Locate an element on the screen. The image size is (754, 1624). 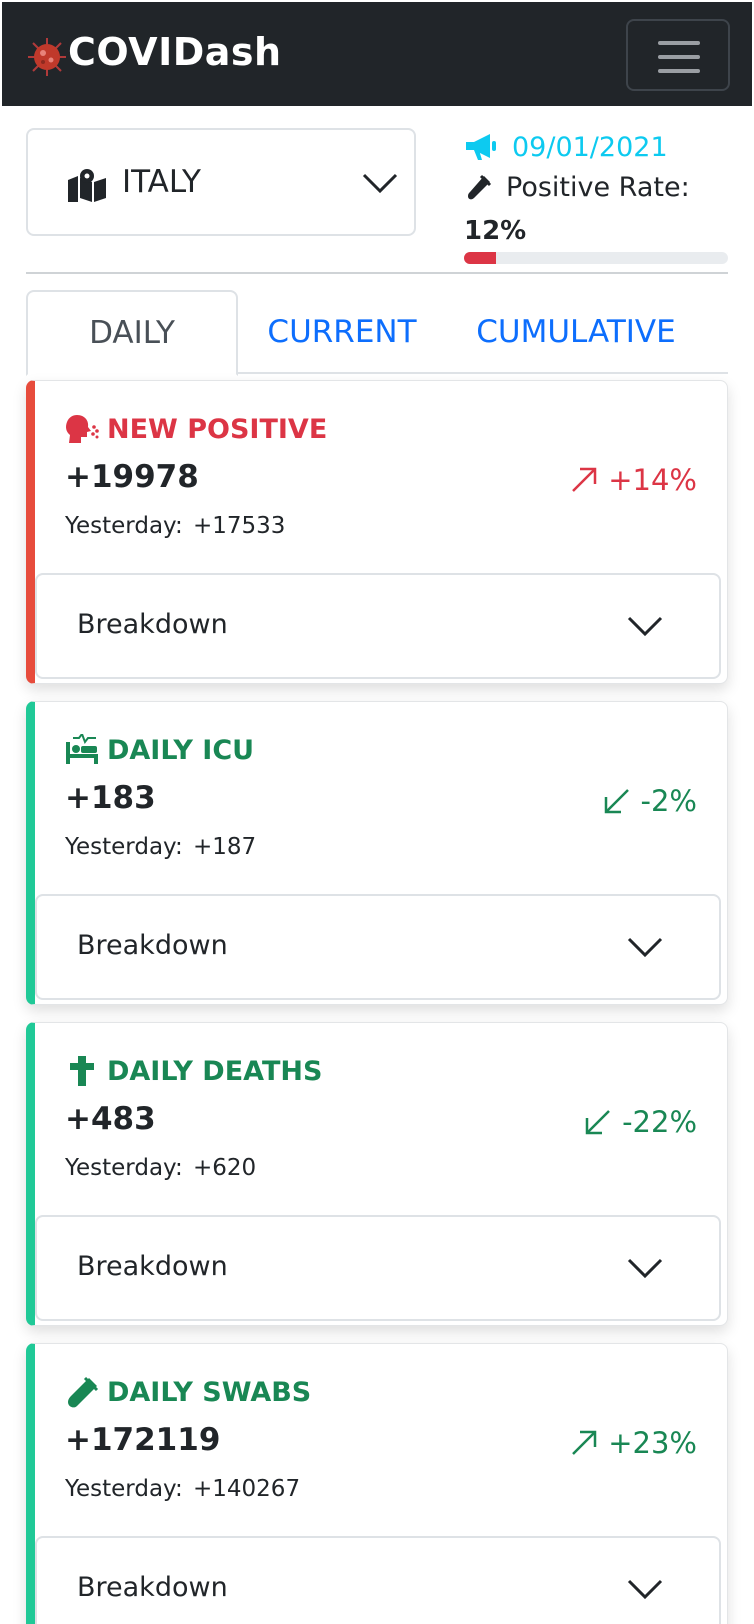
country-label: ITALY is located at coordinates (161, 182).